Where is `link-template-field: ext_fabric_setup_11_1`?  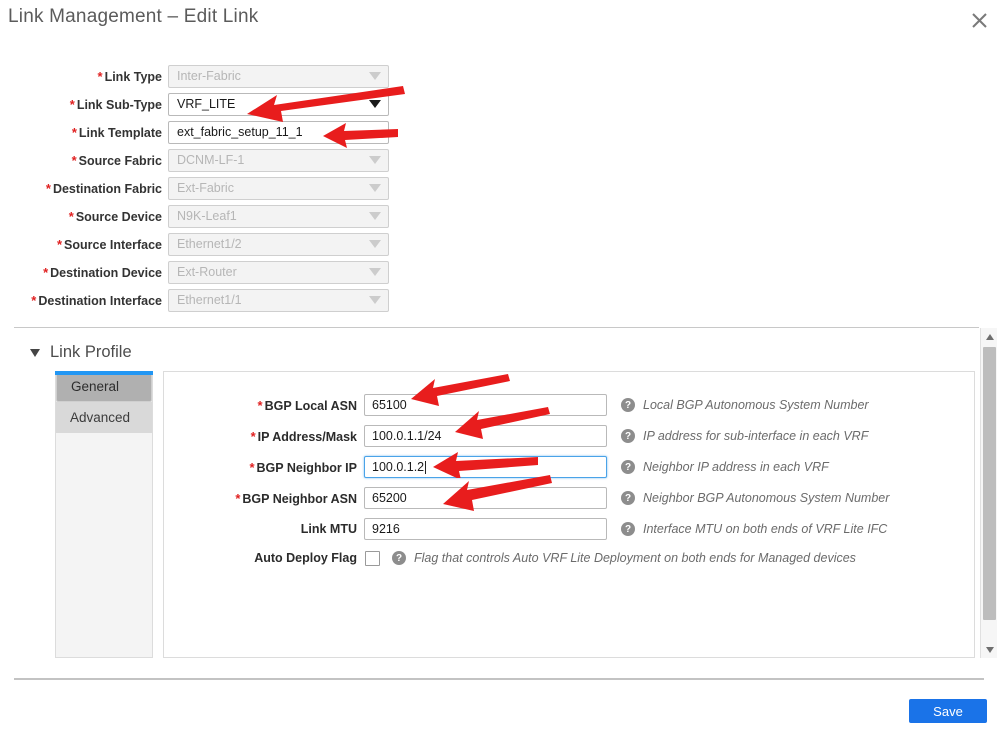 link-template-field: ext_fabric_setup_11_1 is located at coordinates (278, 132).